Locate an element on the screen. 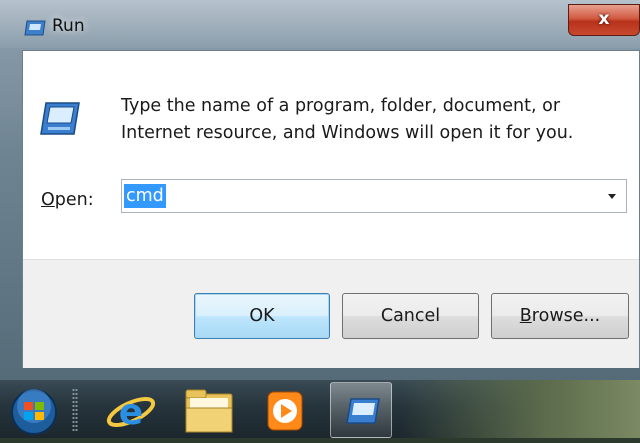  browse-accelerator: B is located at coordinates (525, 316).